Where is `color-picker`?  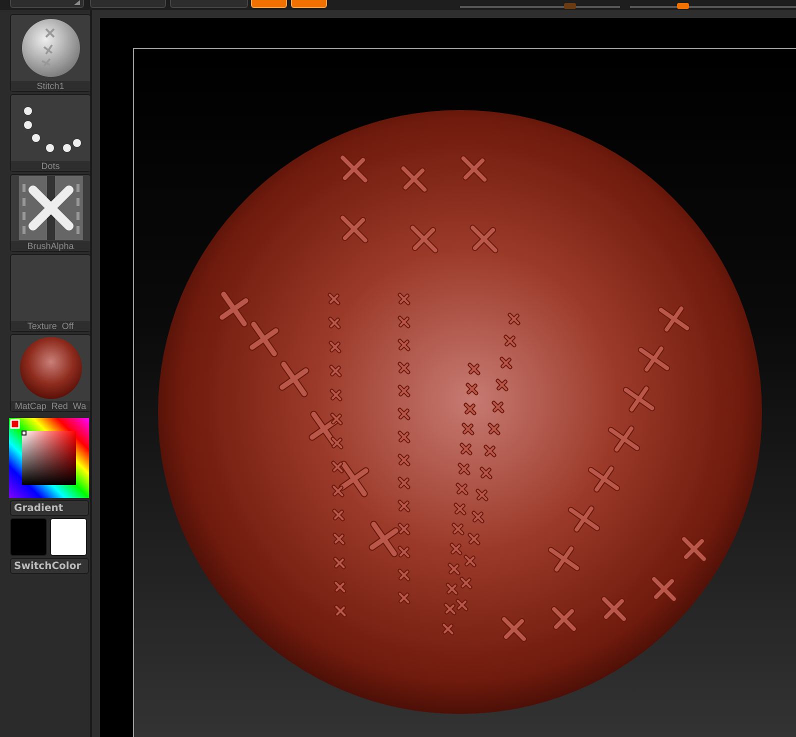 color-picker is located at coordinates (49, 458).